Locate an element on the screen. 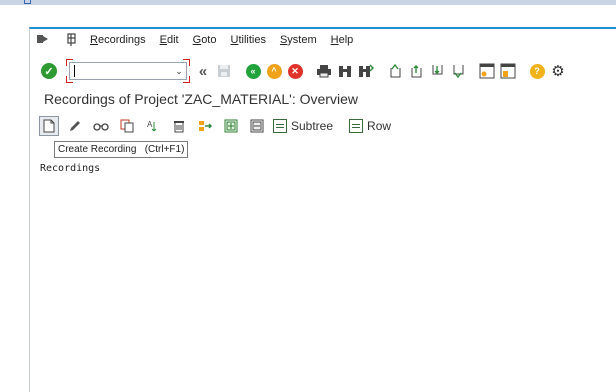  command-field: ⌄ is located at coordinates (128, 71).